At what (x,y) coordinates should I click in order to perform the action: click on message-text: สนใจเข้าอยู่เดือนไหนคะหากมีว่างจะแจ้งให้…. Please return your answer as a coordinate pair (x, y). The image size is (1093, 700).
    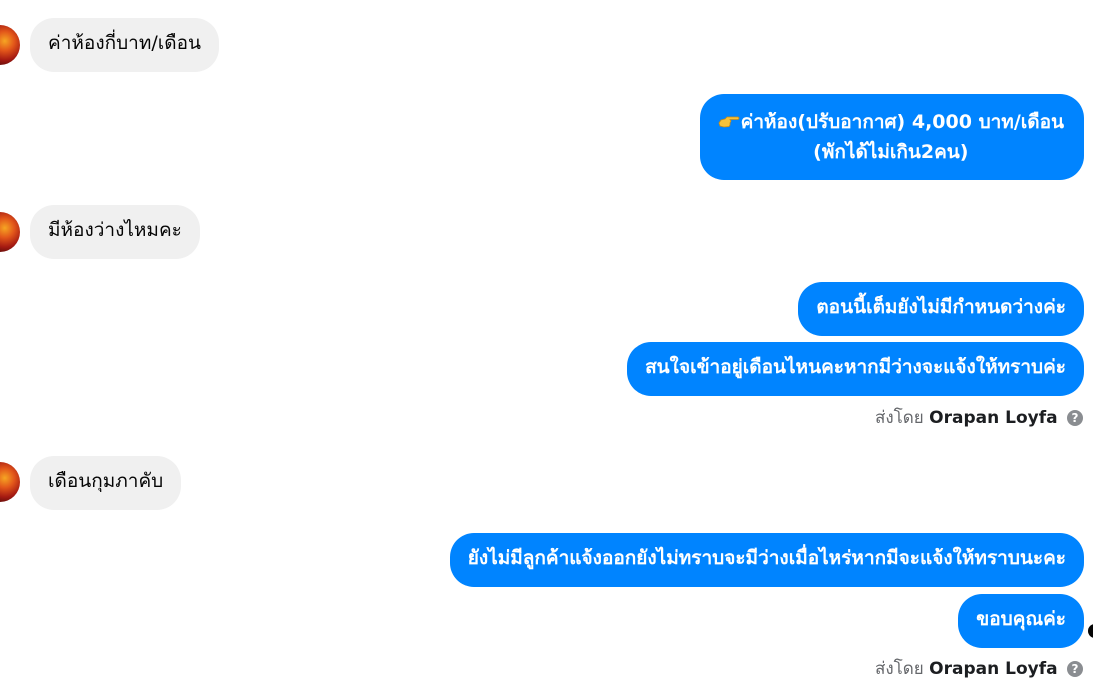
    Looking at the image, I should click on (855, 367).